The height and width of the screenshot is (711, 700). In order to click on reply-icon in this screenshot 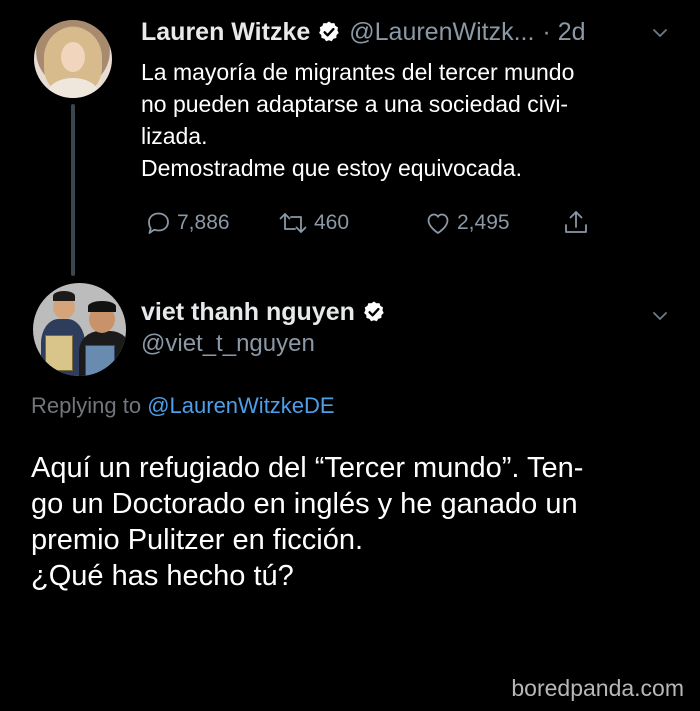, I will do `click(158, 223)`.